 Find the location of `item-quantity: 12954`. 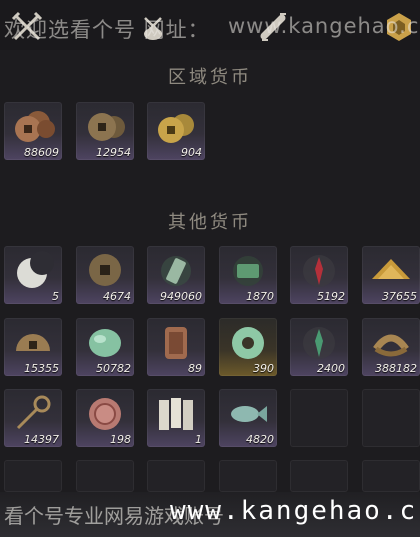

item-quantity: 12954 is located at coordinates (113, 152).